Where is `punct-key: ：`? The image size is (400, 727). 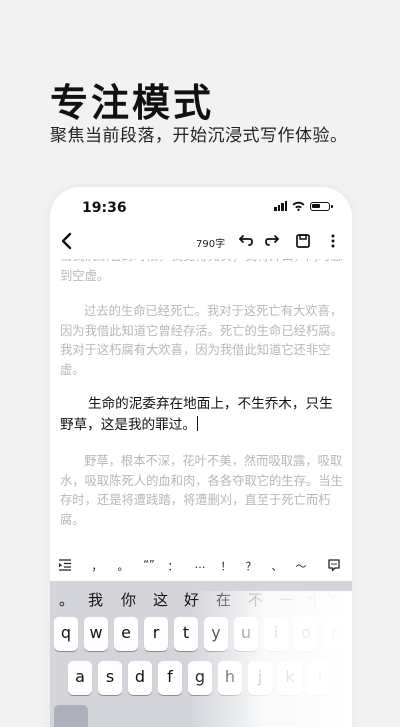 punct-key: ： is located at coordinates (173, 566).